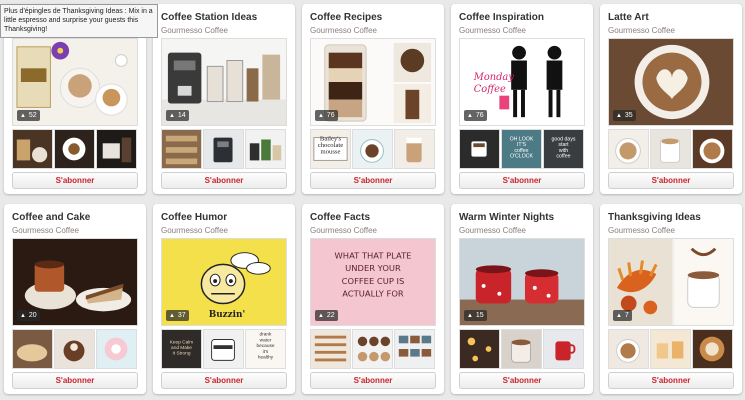  I want to click on board-thumbnail: OH LOOK IT'S coffee O'CLOCK, so click(521, 149).